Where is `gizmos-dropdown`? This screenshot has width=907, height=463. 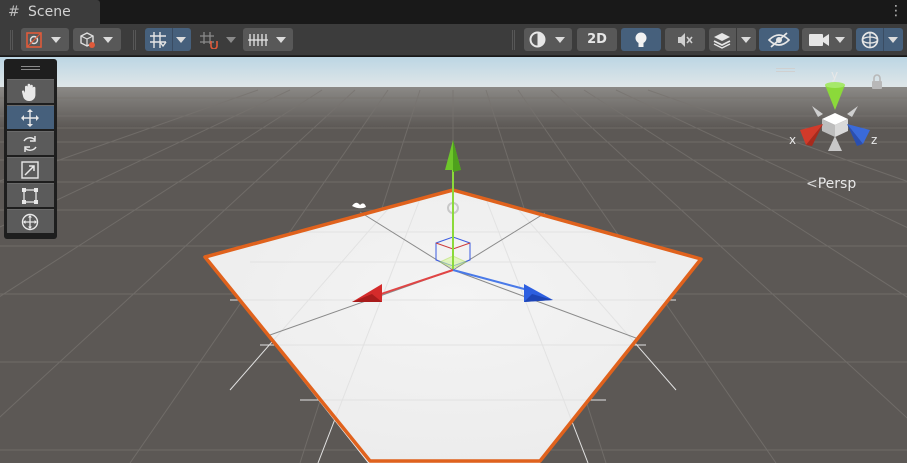 gizmos-dropdown is located at coordinates (879, 39).